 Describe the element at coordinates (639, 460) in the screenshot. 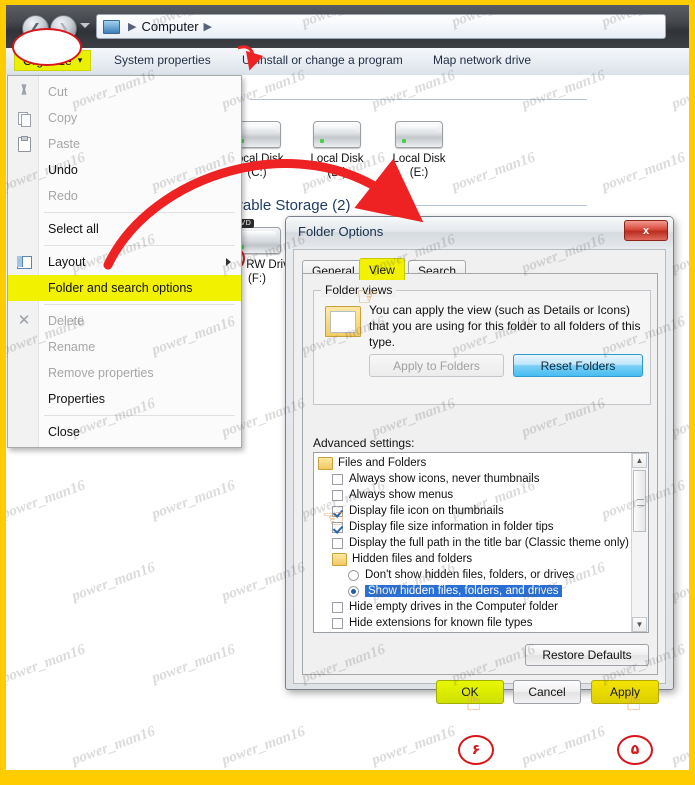

I see `scroll-up-icon: ▲` at that location.